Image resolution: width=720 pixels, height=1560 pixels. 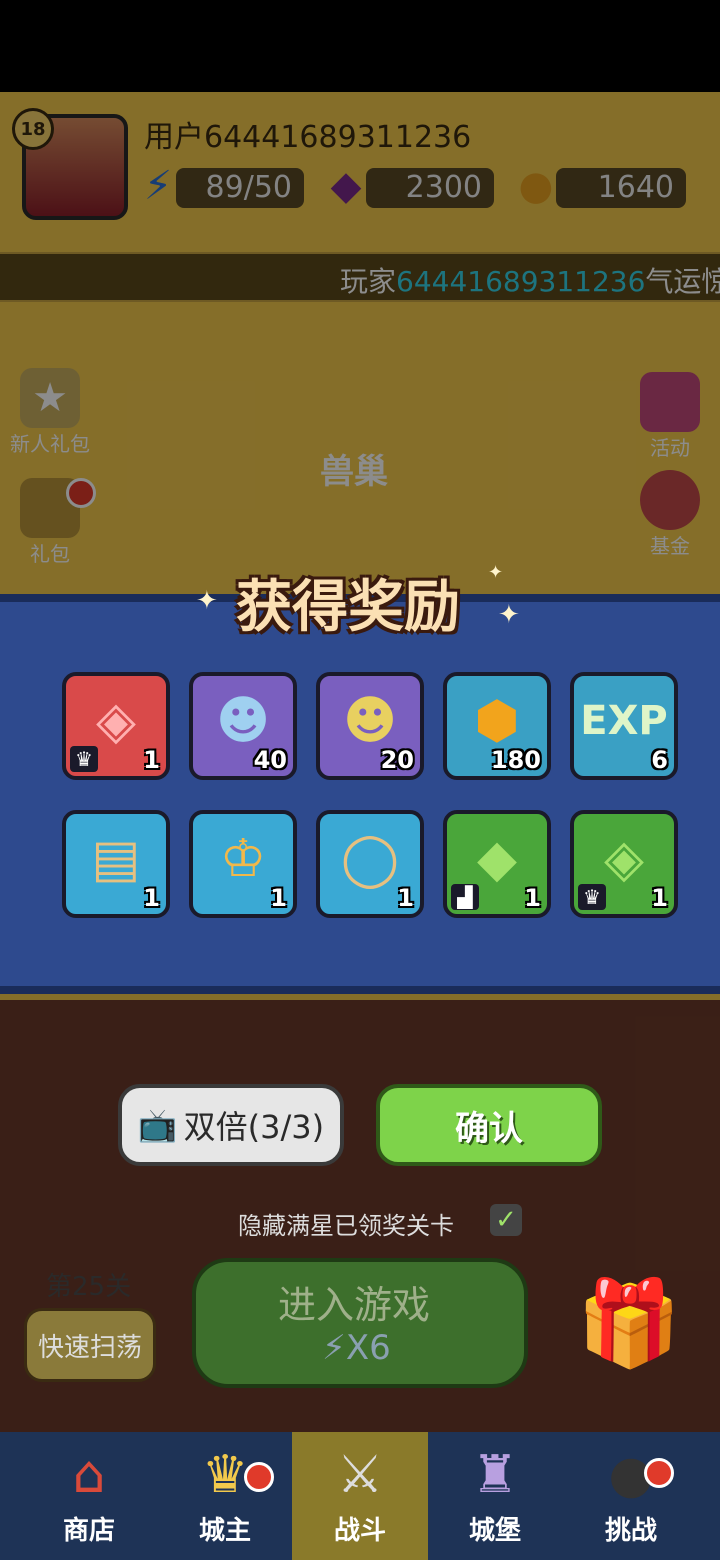 I want to click on boot-icon: ▟, so click(x=465, y=897).